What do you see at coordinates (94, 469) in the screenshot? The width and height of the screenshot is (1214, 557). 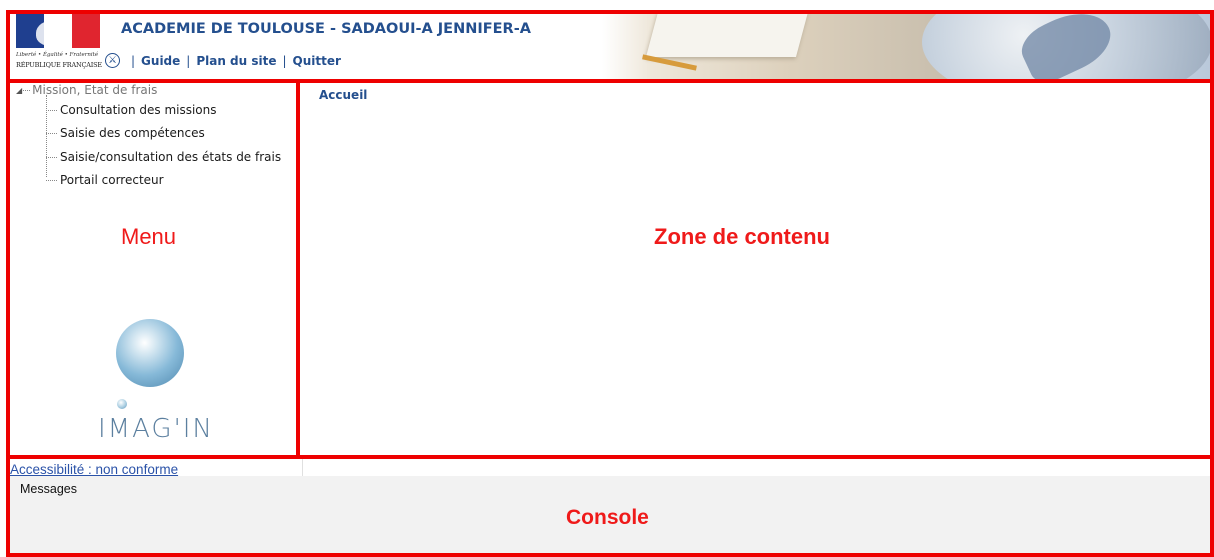 I see `accessibility-status-link: Accessibilité : non conforme` at bounding box center [94, 469].